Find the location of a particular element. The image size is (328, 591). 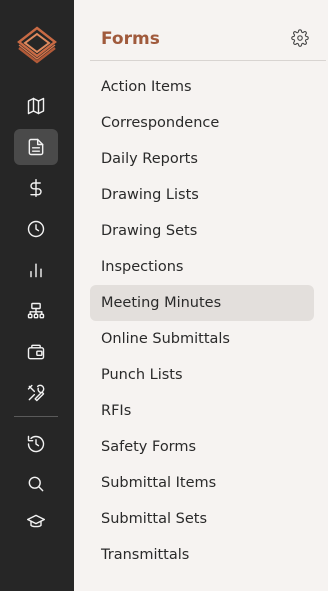

hierarchy-icon is located at coordinates (36, 311).